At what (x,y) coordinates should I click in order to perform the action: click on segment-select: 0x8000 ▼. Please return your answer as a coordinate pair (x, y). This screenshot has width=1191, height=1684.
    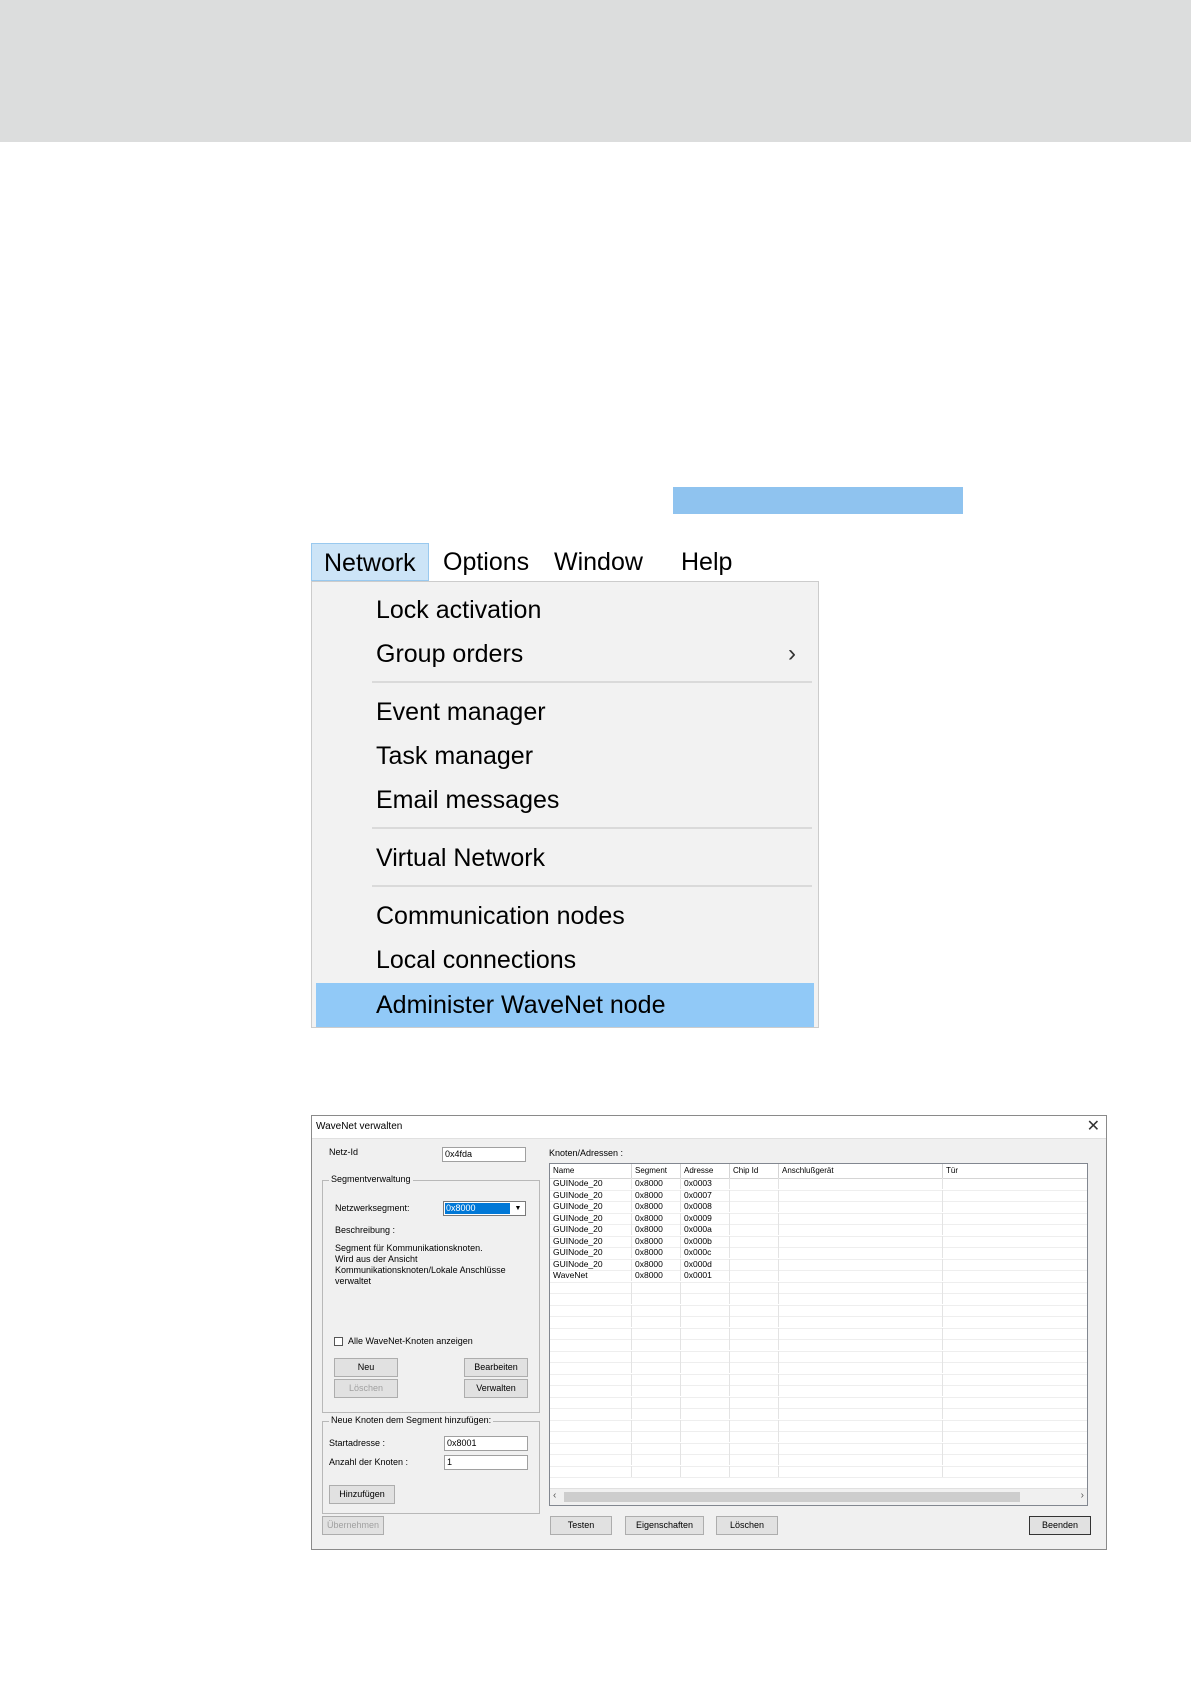
    Looking at the image, I should click on (484, 1208).